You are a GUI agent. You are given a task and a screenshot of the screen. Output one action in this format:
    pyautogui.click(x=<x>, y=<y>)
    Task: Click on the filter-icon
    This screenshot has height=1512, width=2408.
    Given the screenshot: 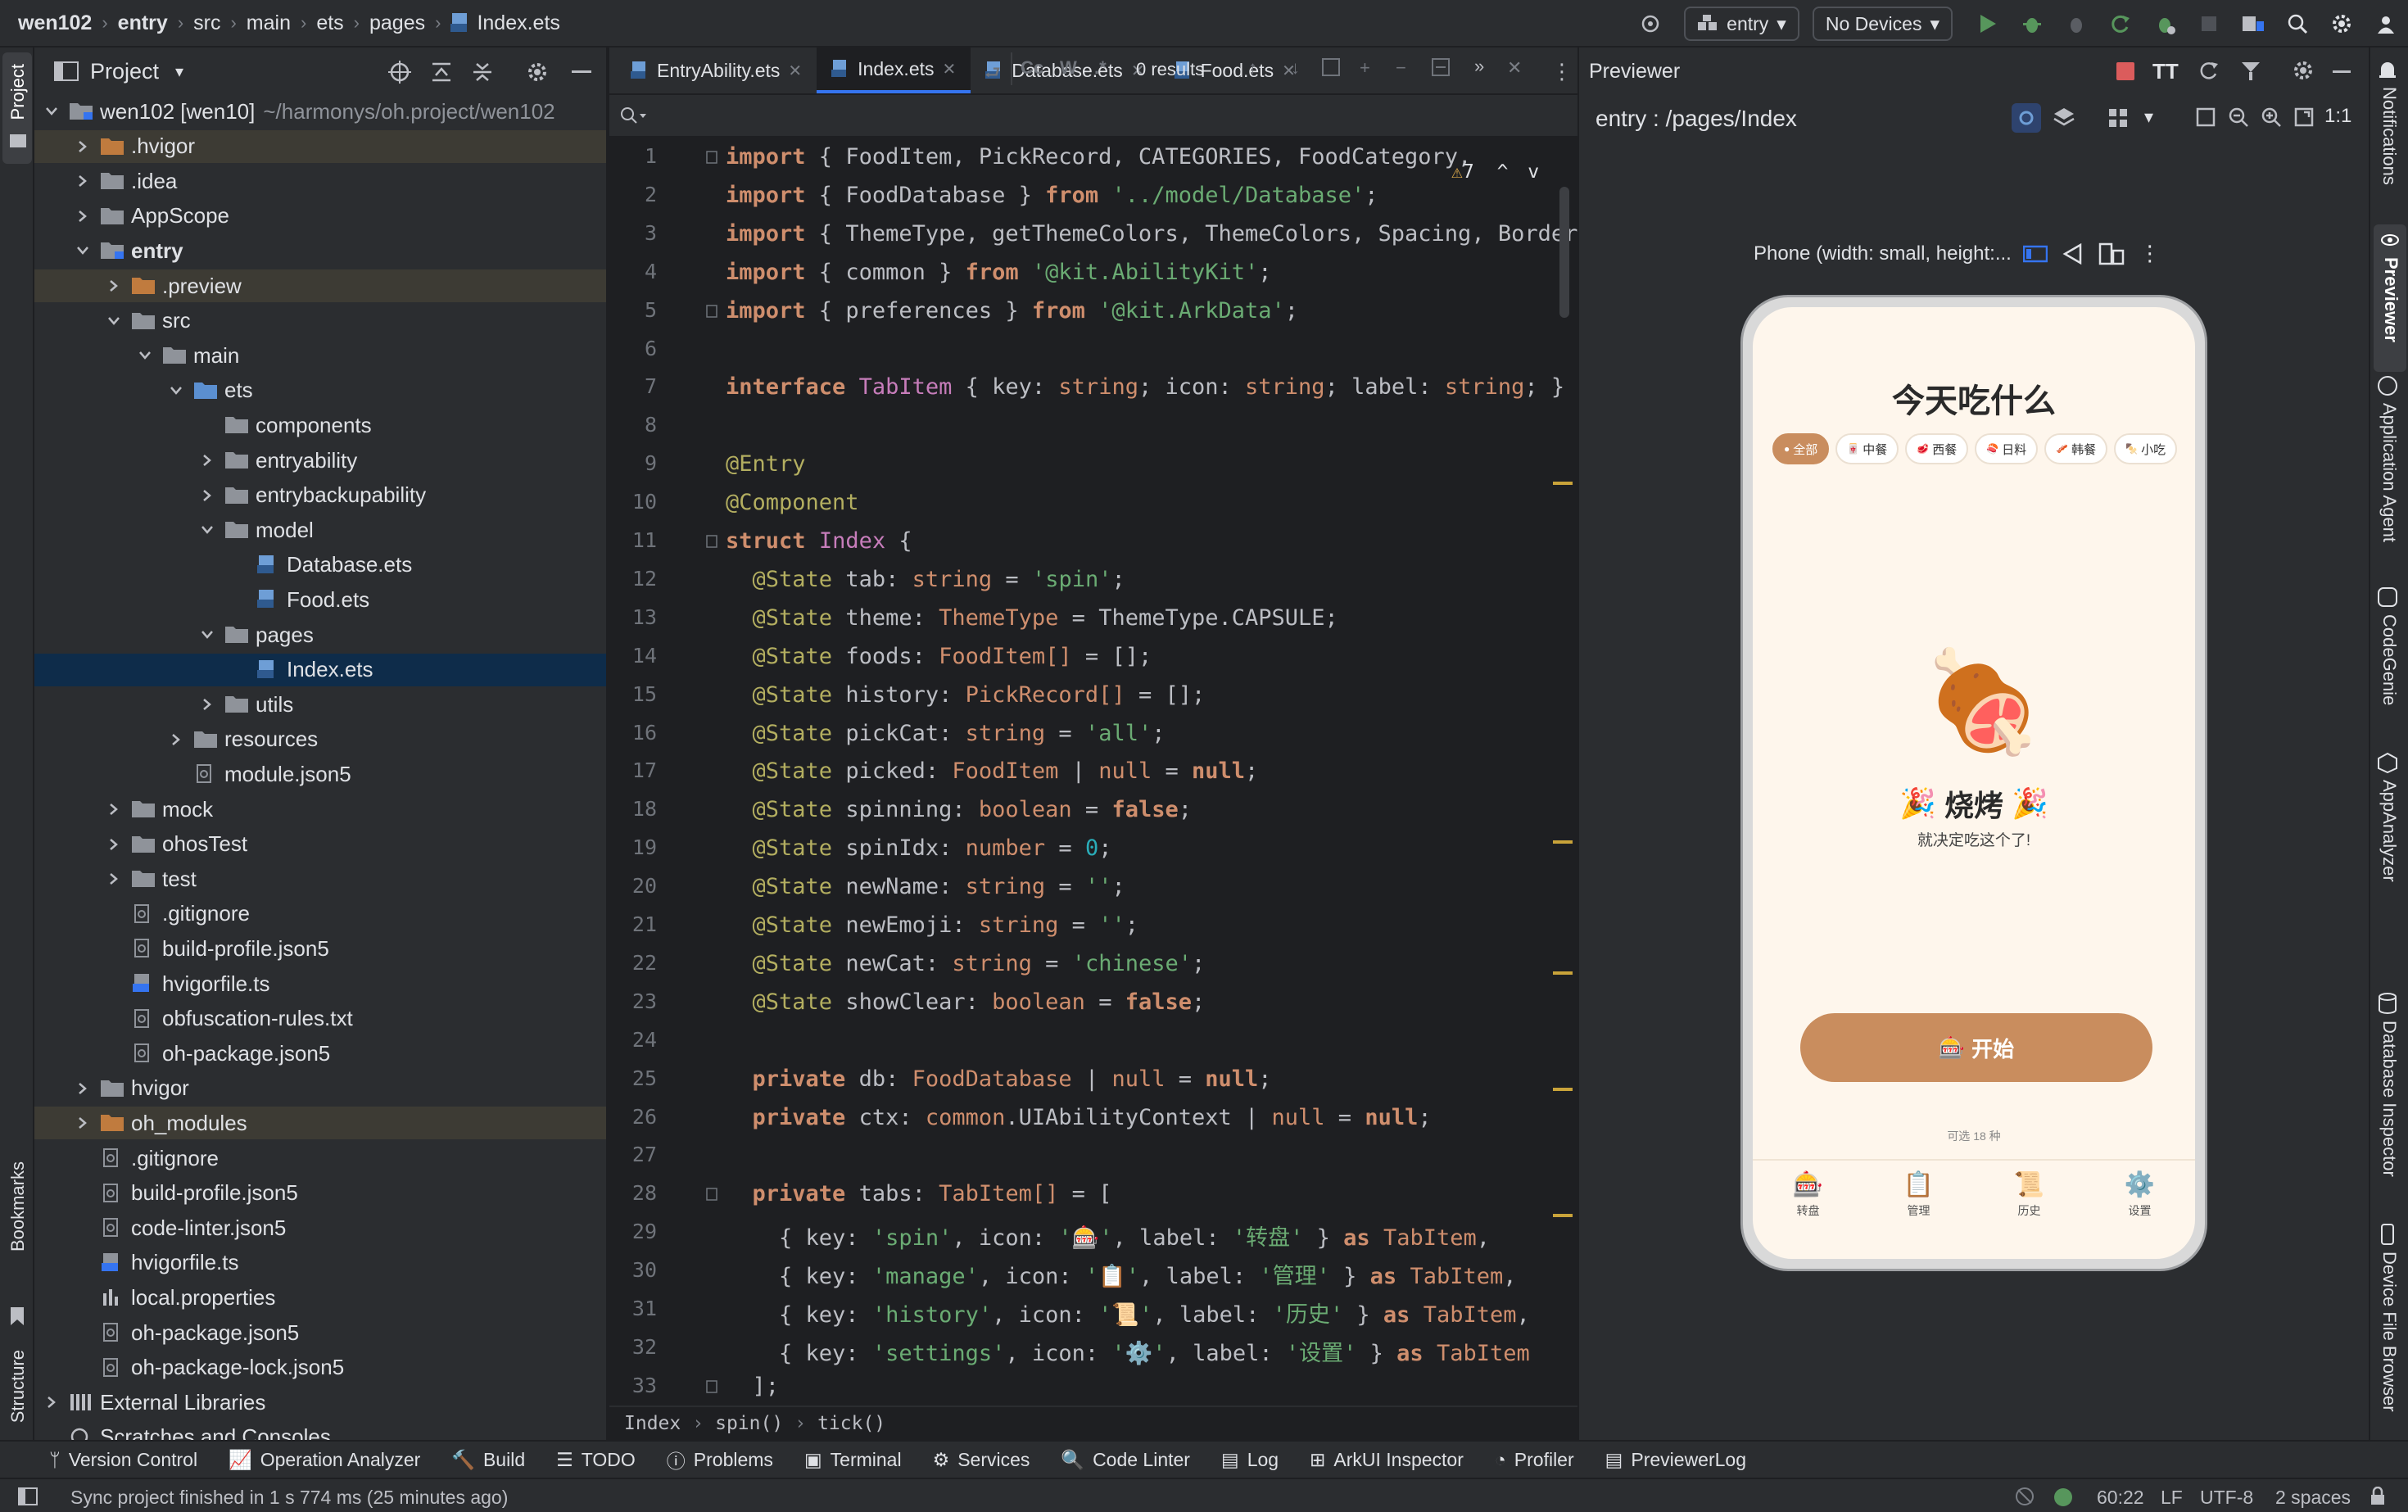 What is the action you would take?
    pyautogui.click(x=1441, y=67)
    